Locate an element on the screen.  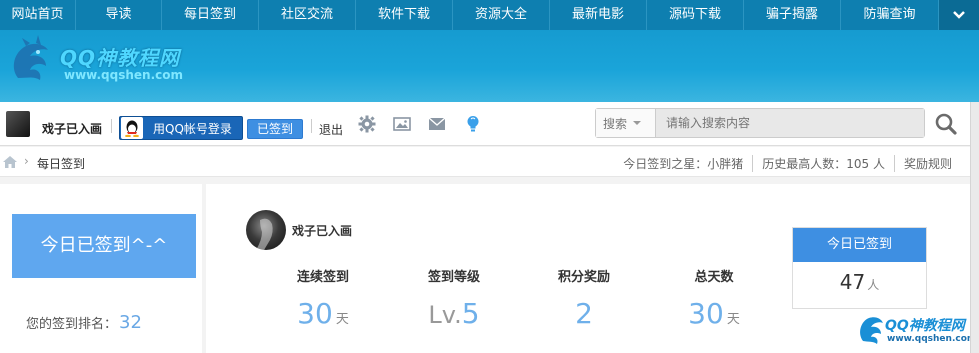
watermark-title: QQ神教程网 is located at coordinates (925, 326).